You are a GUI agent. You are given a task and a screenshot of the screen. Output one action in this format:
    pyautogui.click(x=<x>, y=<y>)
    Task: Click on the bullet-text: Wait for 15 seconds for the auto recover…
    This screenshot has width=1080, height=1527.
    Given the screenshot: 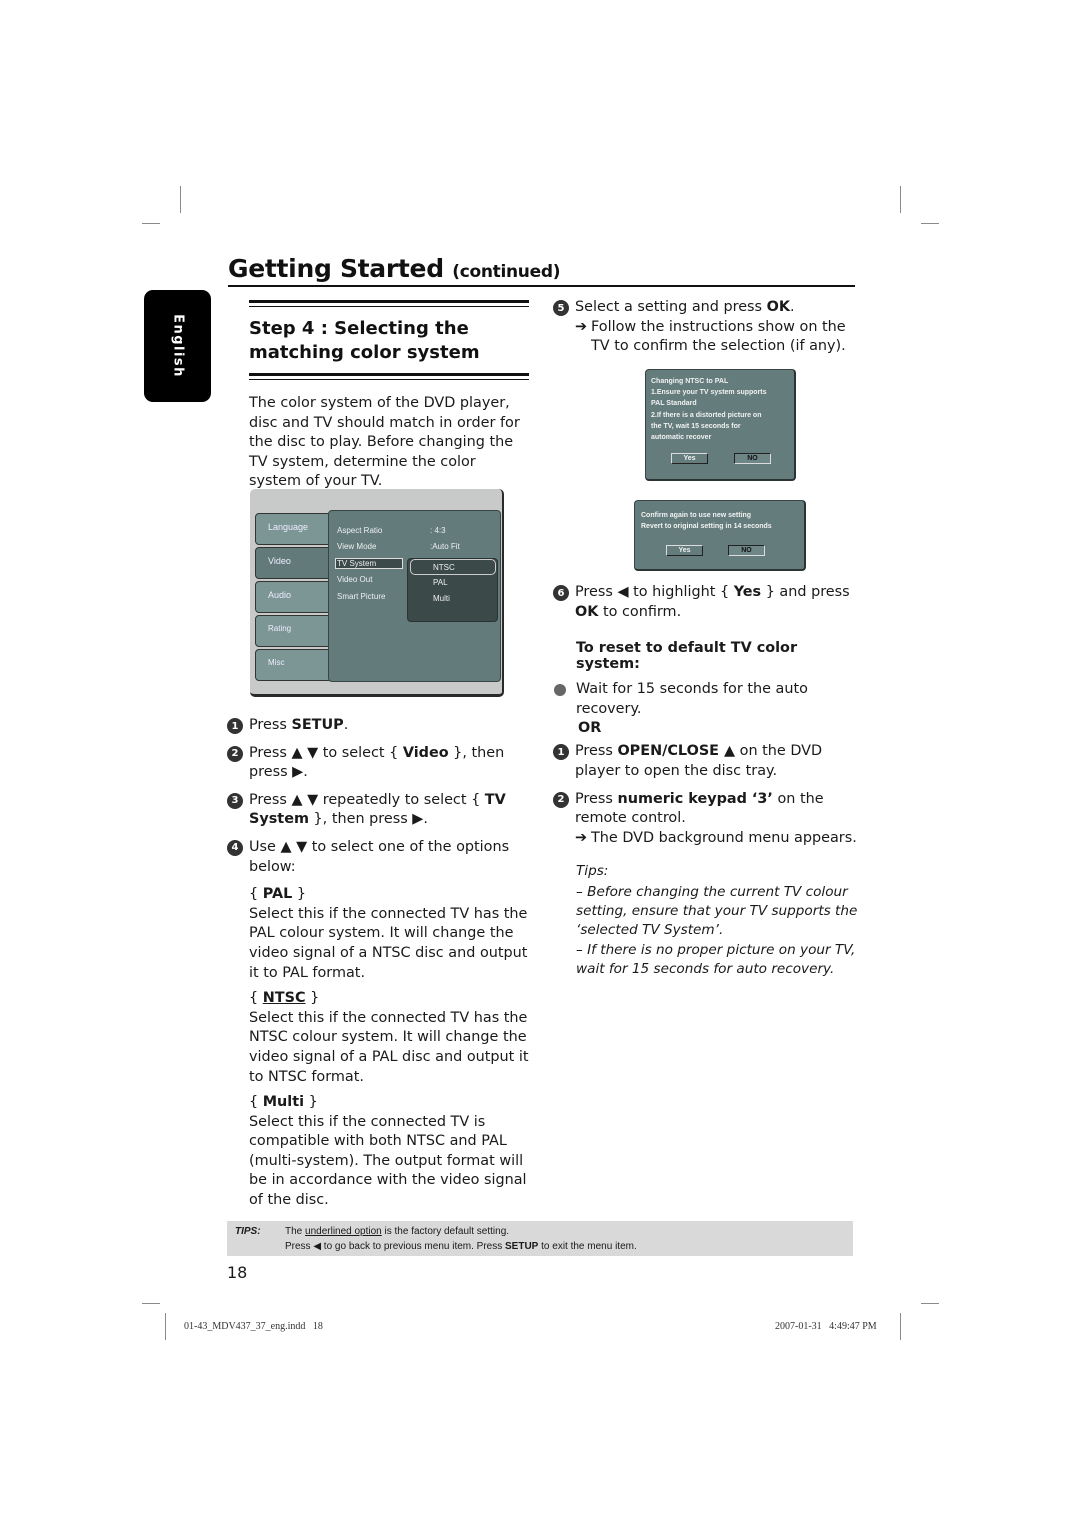 What is the action you would take?
    pyautogui.click(x=692, y=699)
    